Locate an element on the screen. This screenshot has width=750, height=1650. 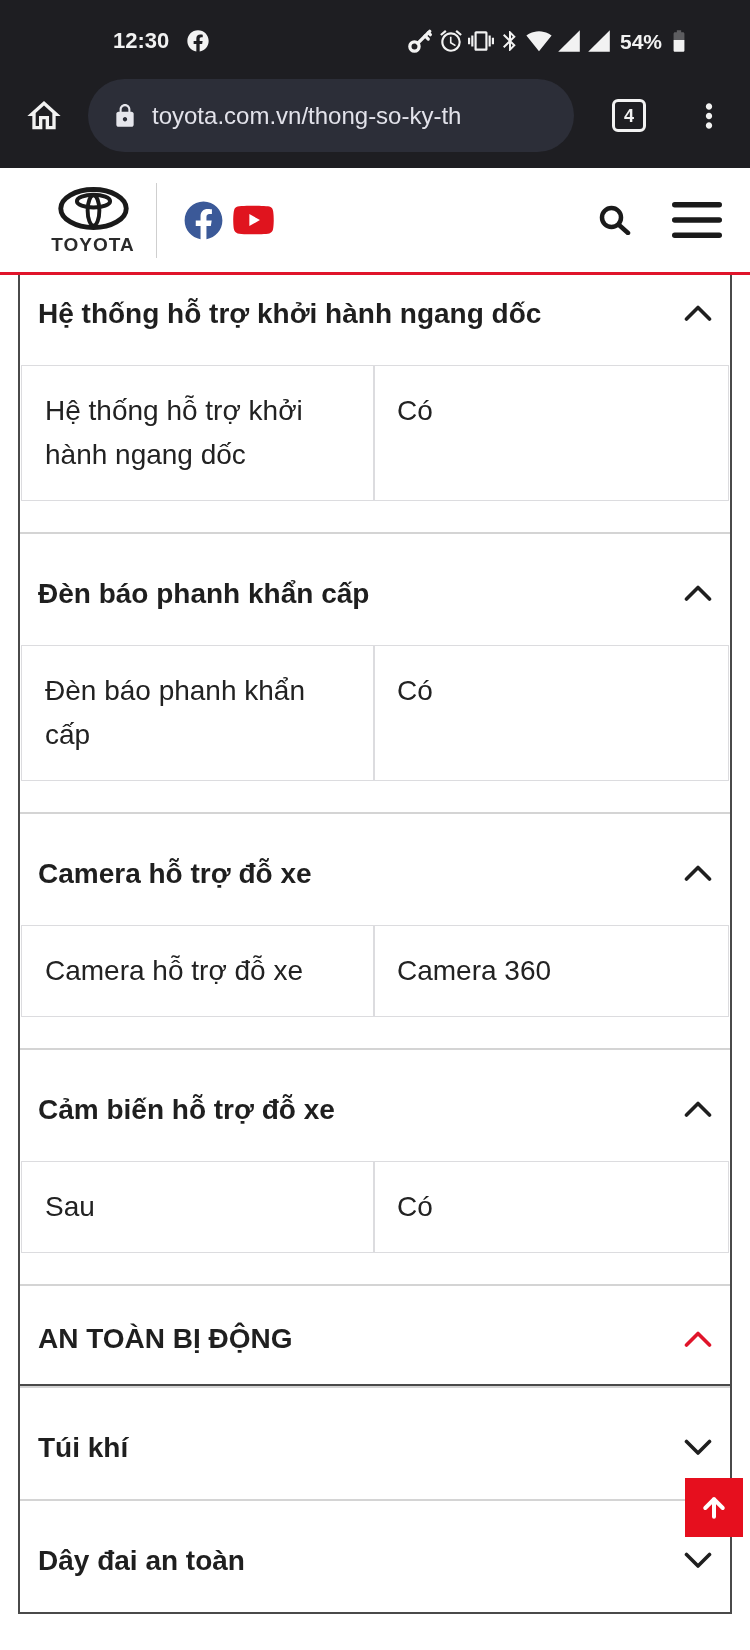
key-icon is located at coordinates (419, 41).